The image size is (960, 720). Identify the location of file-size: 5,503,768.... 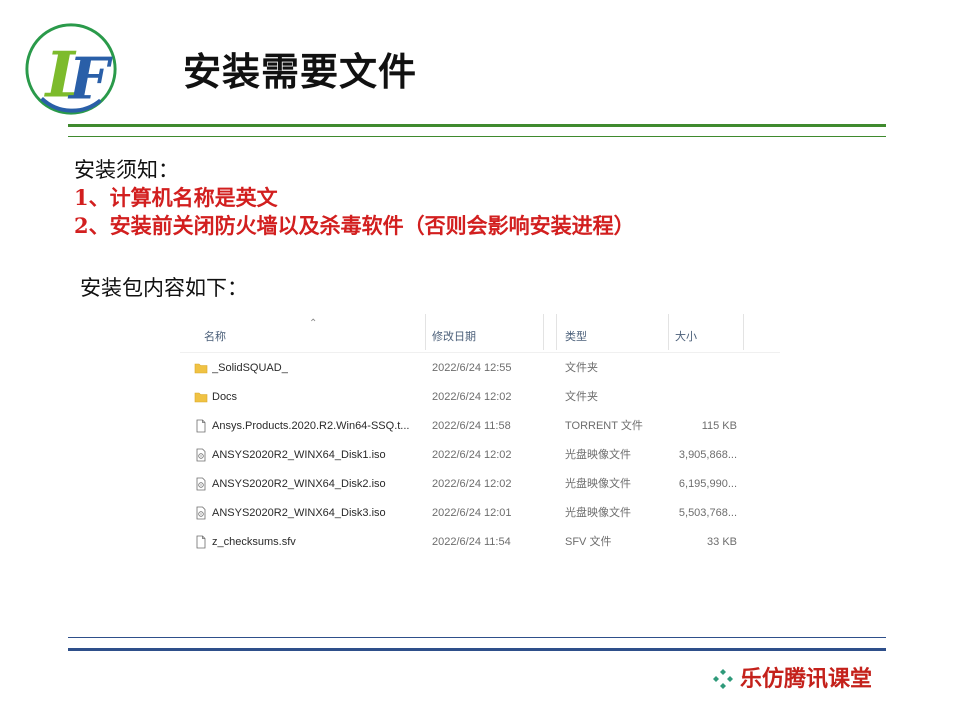
(707, 513).